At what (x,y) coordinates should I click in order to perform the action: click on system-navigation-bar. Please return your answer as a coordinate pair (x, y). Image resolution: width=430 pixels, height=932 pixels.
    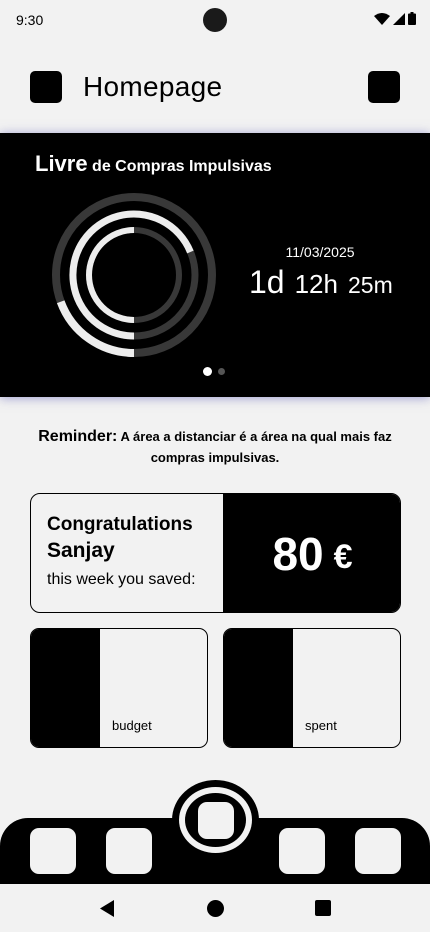
    Looking at the image, I should click on (215, 908).